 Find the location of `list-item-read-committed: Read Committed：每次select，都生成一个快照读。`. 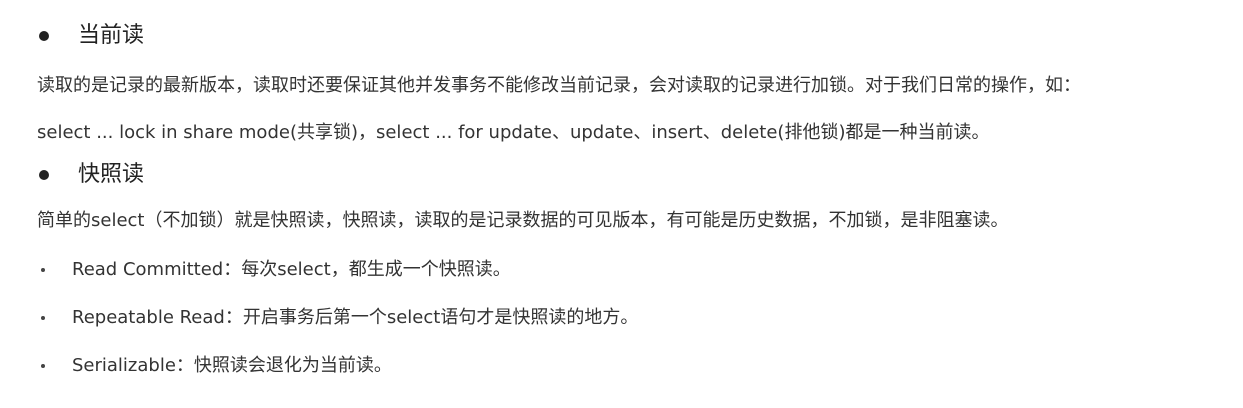

list-item-read-committed: Read Committed：每次select，都生成一个快照读。 is located at coordinates (291, 269).